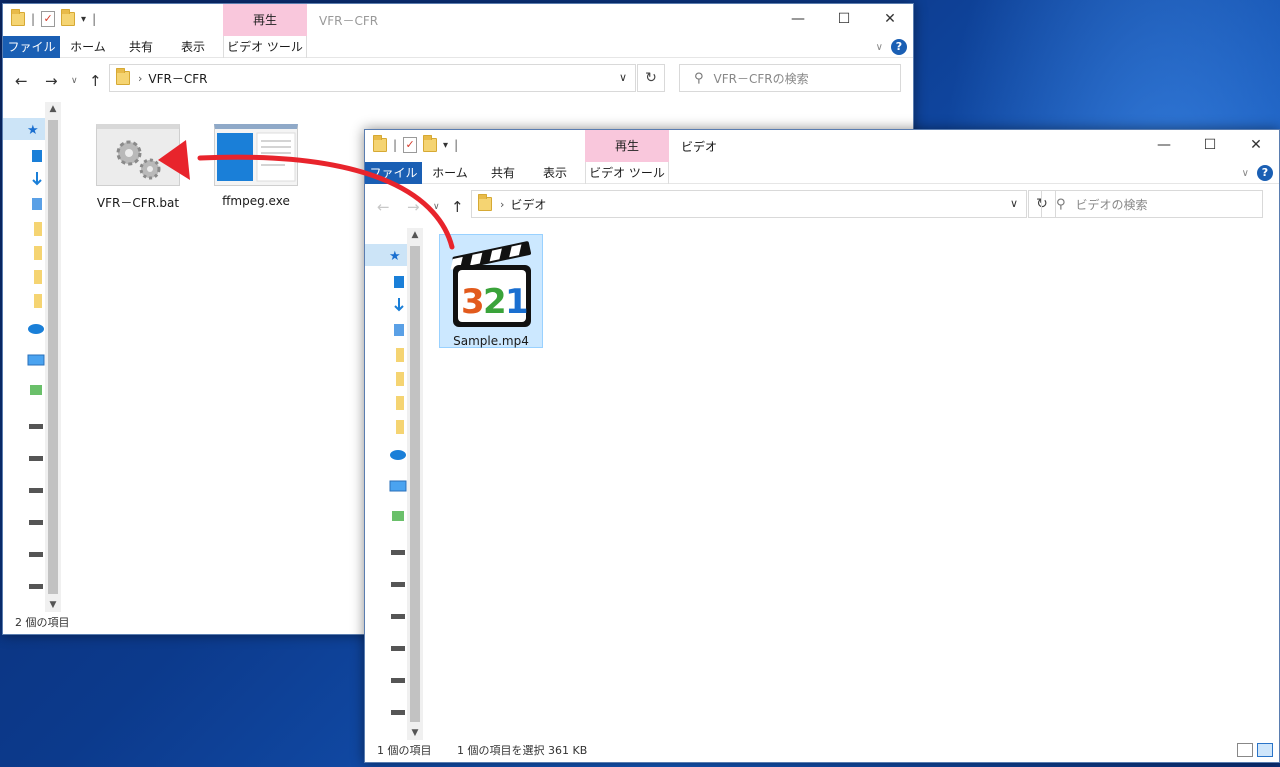 This screenshot has height=767, width=1280. What do you see at coordinates (138, 155) in the screenshot?
I see `batch-file-gears-icon` at bounding box center [138, 155].